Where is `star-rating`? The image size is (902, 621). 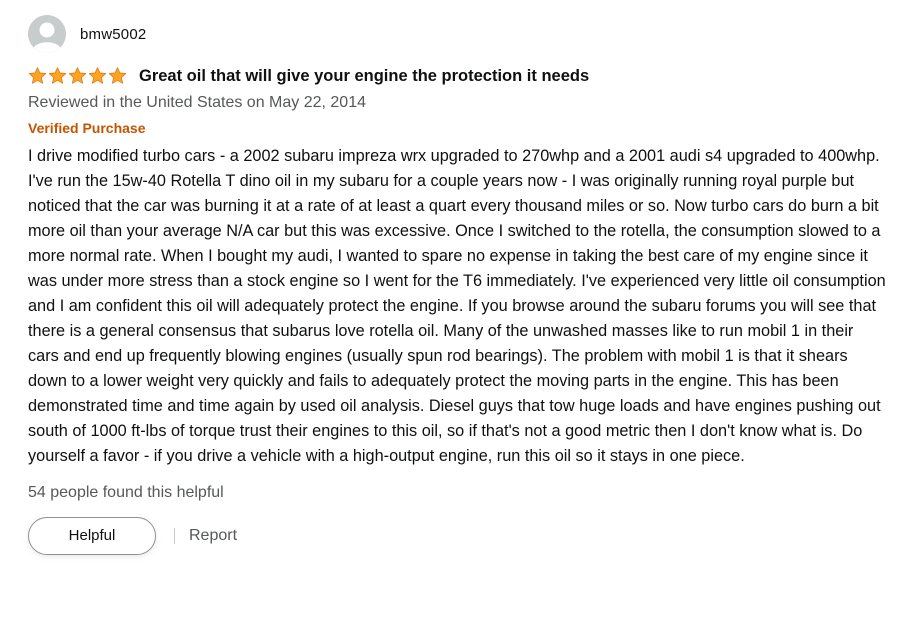 star-rating is located at coordinates (77, 76).